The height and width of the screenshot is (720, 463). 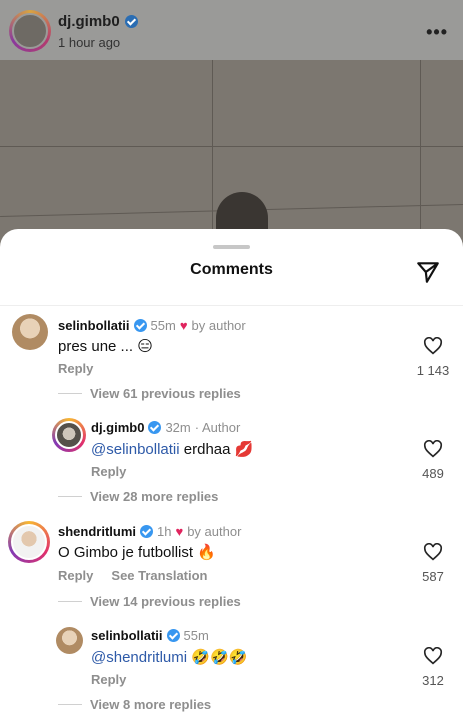 I want to click on drag-handle, so click(x=231, y=247).